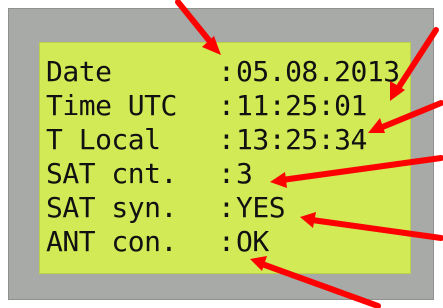 This screenshot has height=308, width=443. I want to click on arrow-sat-sync-icon, so click(371, 226).